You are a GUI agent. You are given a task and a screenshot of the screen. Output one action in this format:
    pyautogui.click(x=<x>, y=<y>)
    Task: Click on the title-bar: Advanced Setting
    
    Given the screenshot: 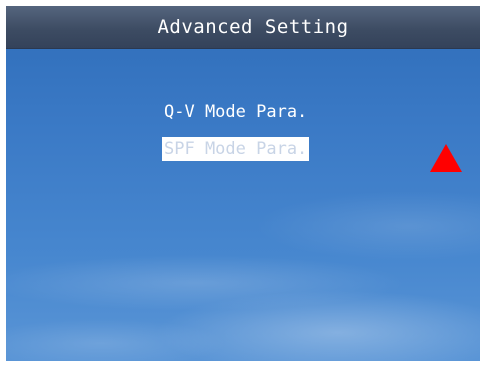 What is the action you would take?
    pyautogui.click(x=243, y=27)
    